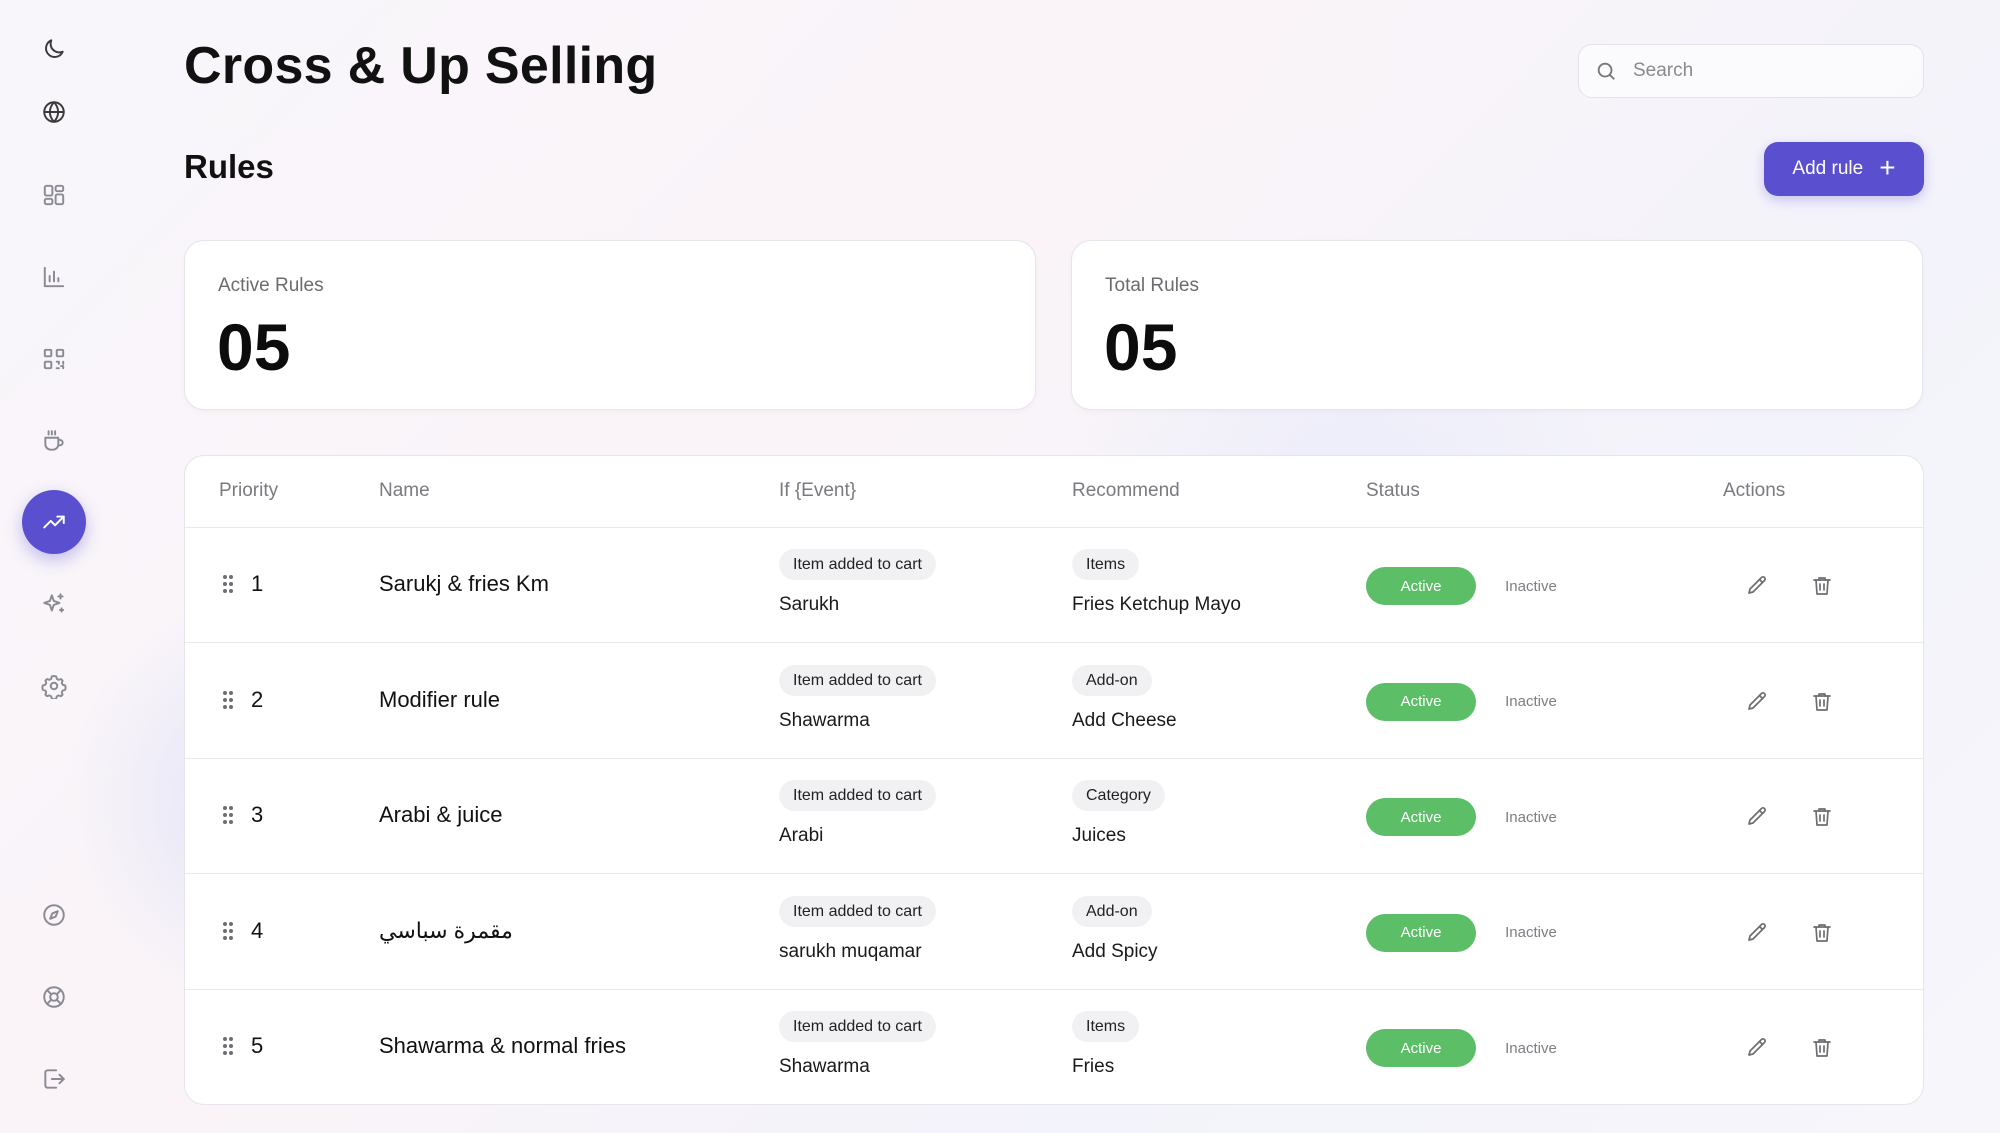  What do you see at coordinates (1497, 325) in the screenshot?
I see `stat-card-total-rules: Total Rules 05` at bounding box center [1497, 325].